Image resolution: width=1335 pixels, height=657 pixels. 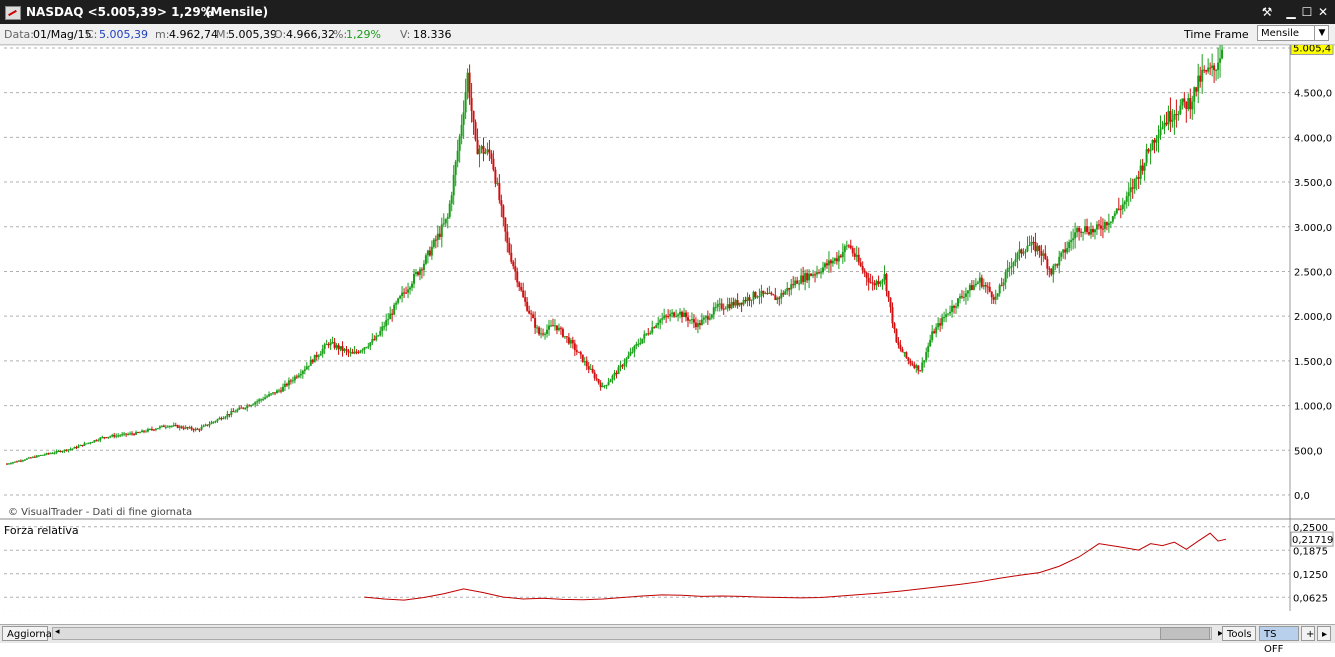 I want to click on ts-toggle-button: TS OFF, so click(x=1279, y=640).